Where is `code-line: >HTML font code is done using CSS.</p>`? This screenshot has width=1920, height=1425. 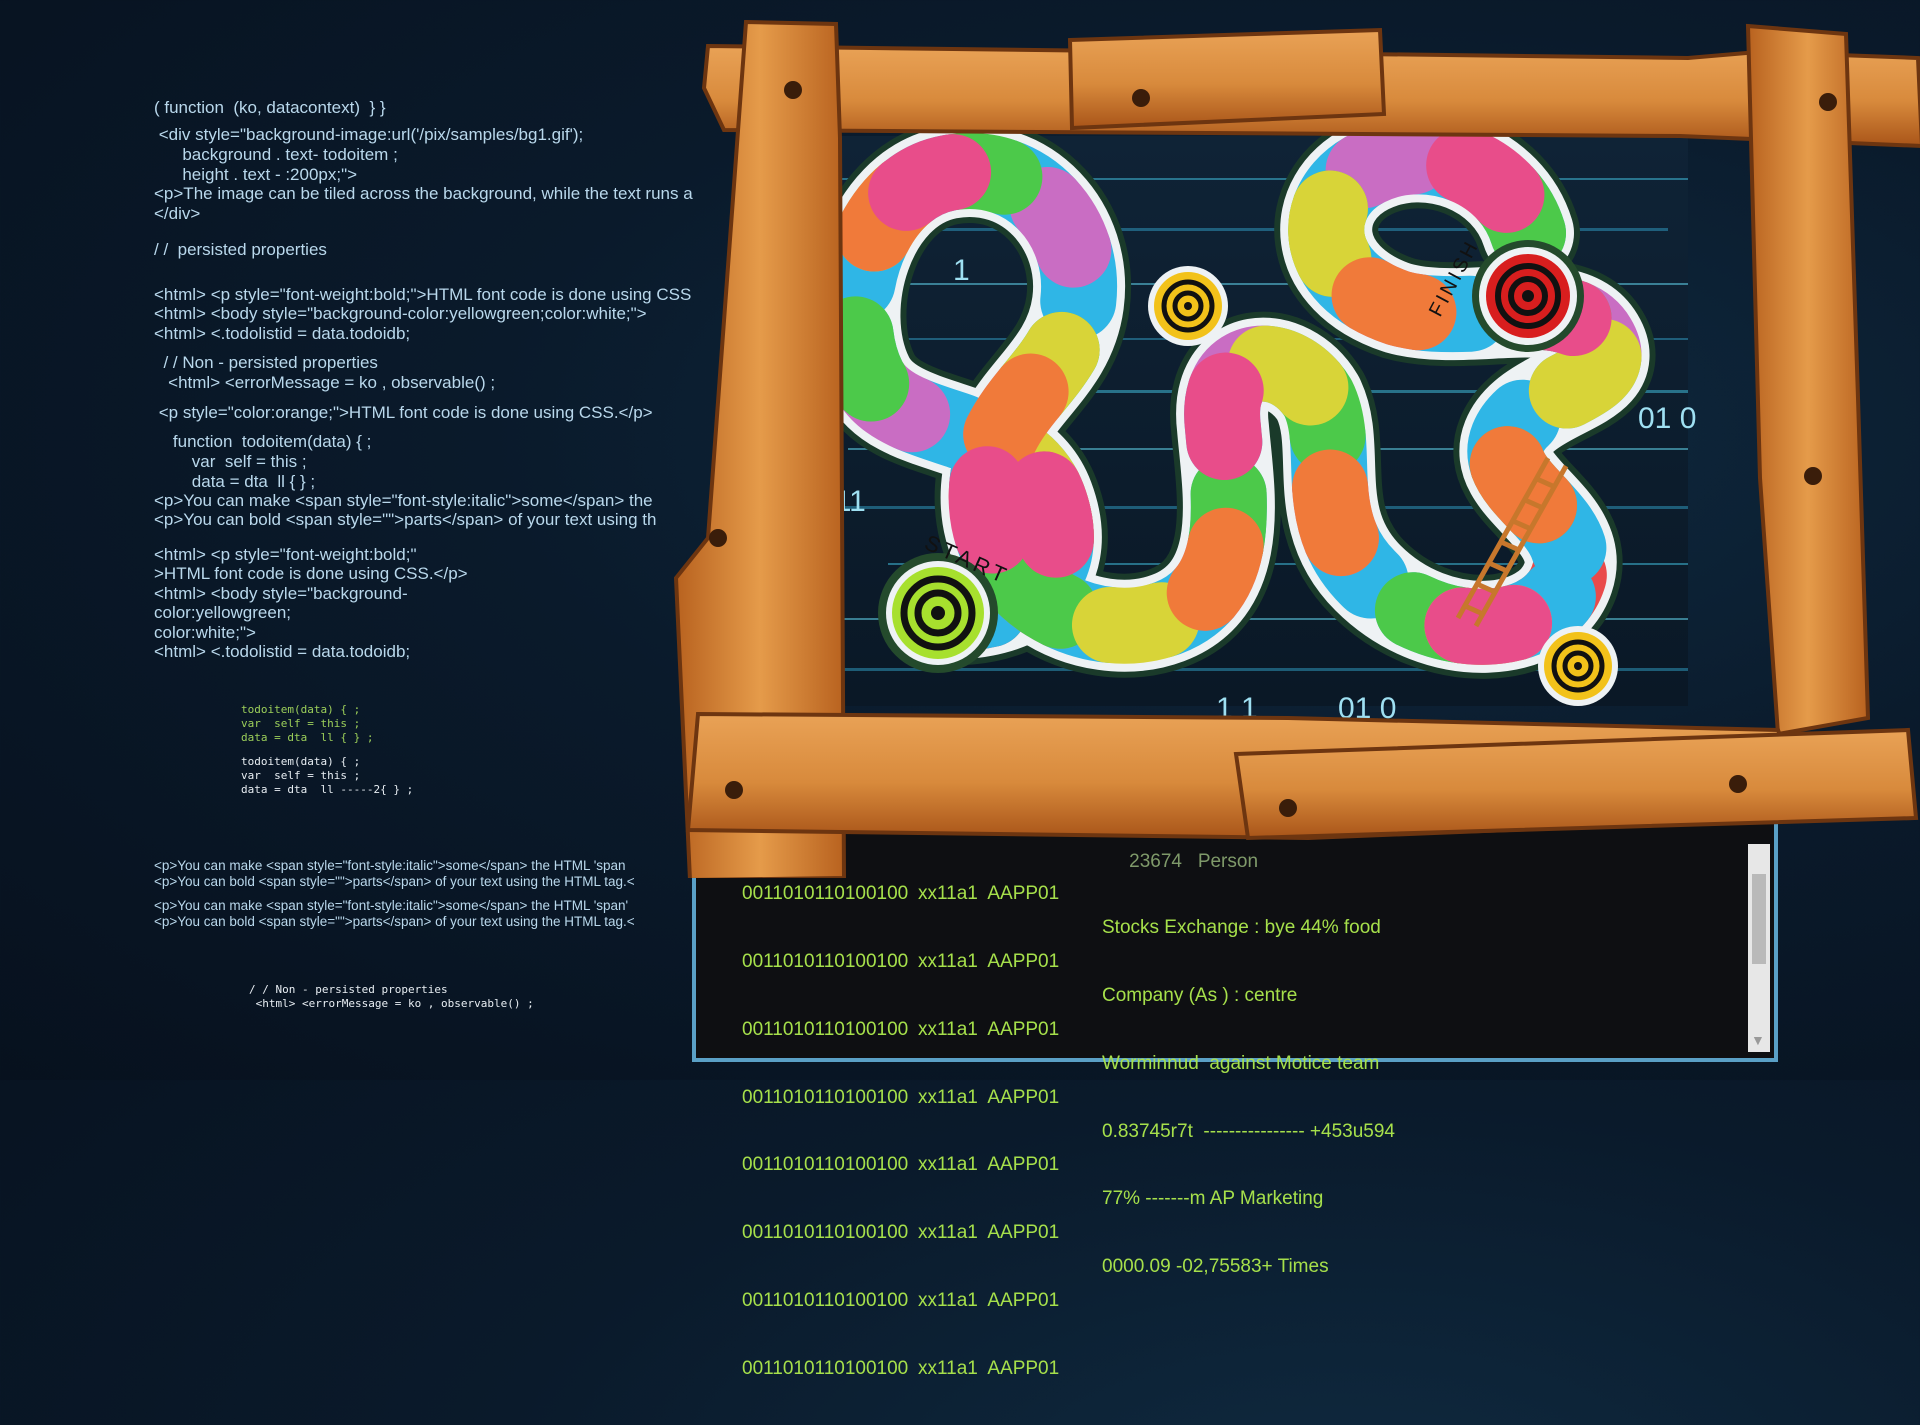
code-line: >HTML font code is done using CSS.</p> is located at coordinates (311, 573).